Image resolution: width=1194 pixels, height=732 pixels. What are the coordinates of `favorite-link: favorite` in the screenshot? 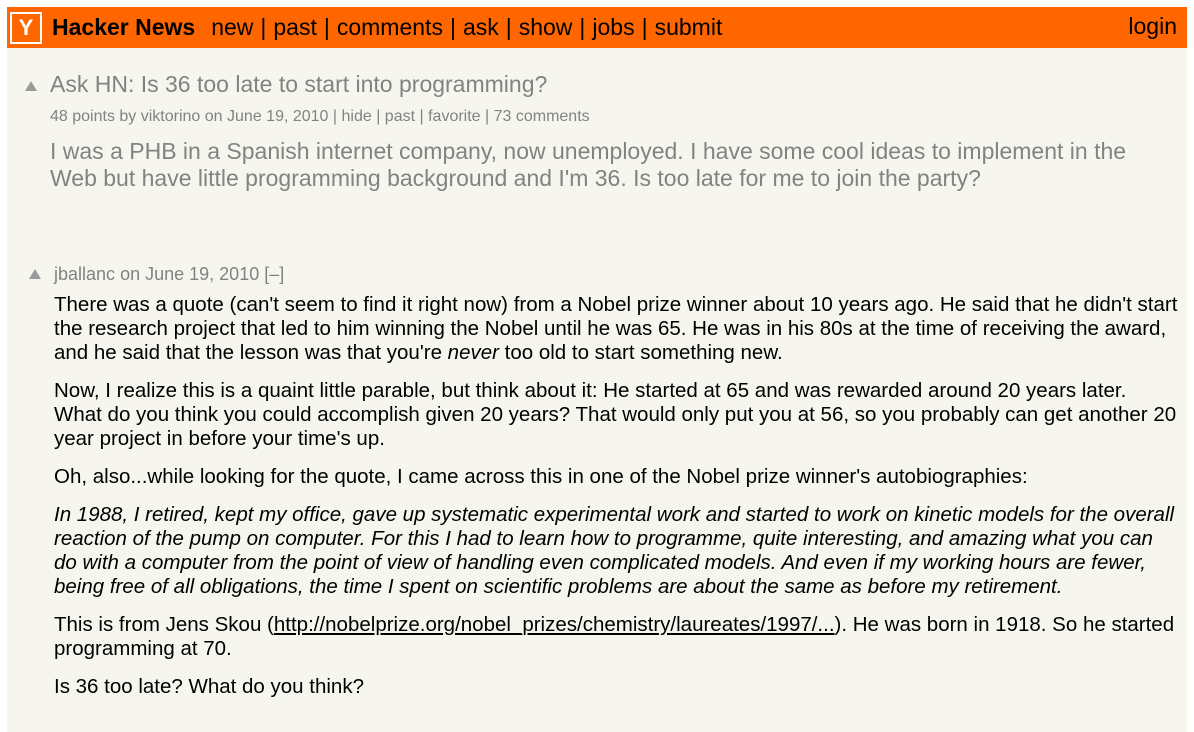 It's located at (454, 116).